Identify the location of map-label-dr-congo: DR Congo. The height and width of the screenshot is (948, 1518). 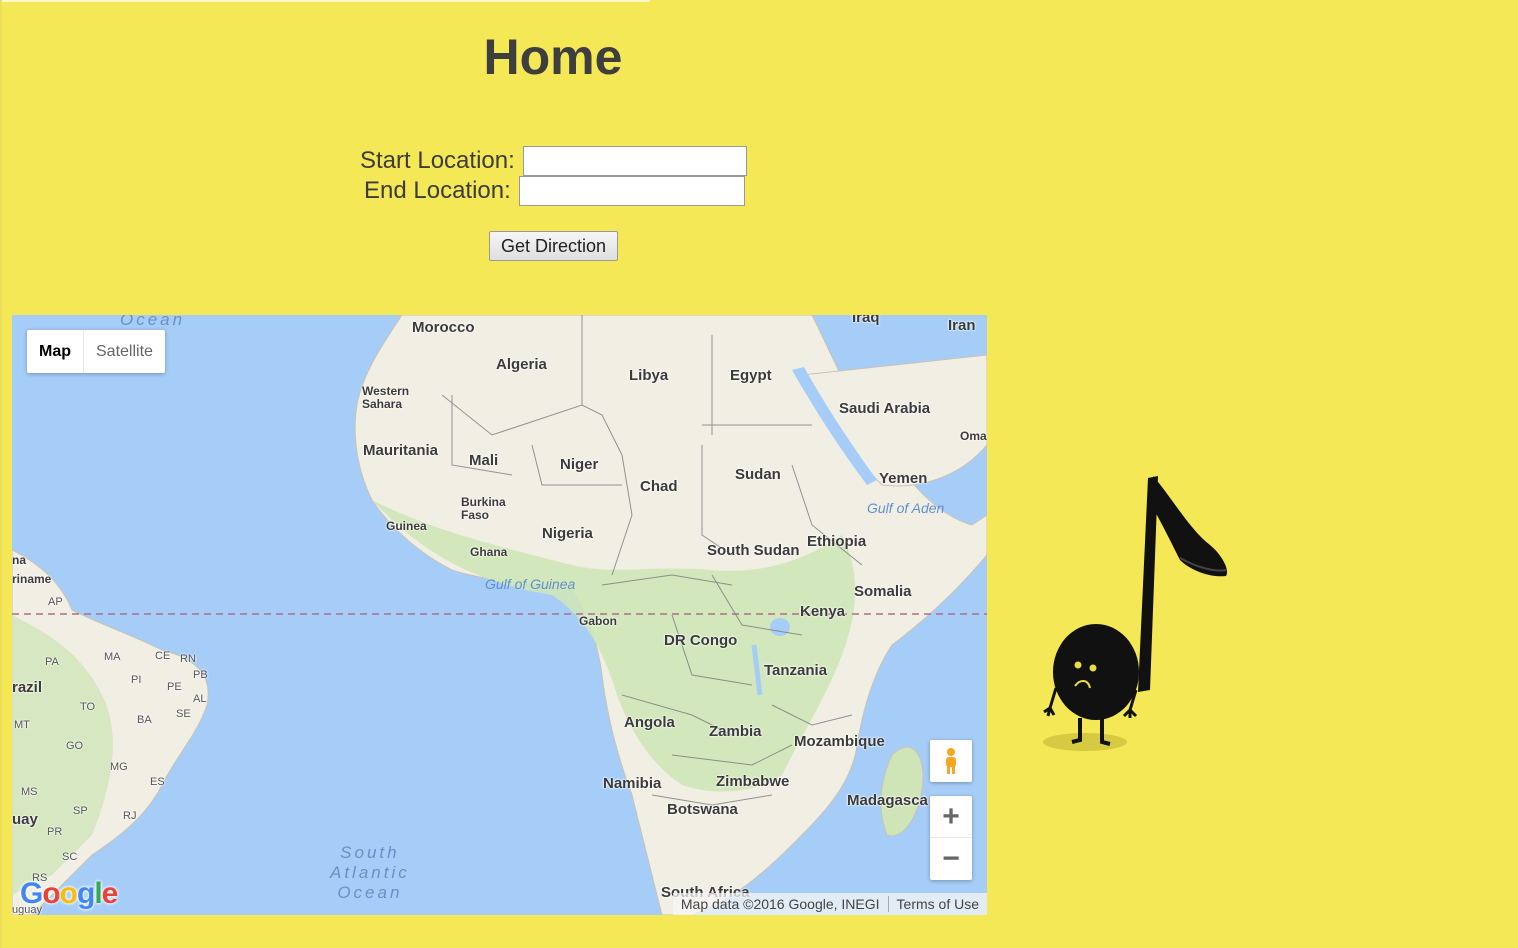
(701, 640).